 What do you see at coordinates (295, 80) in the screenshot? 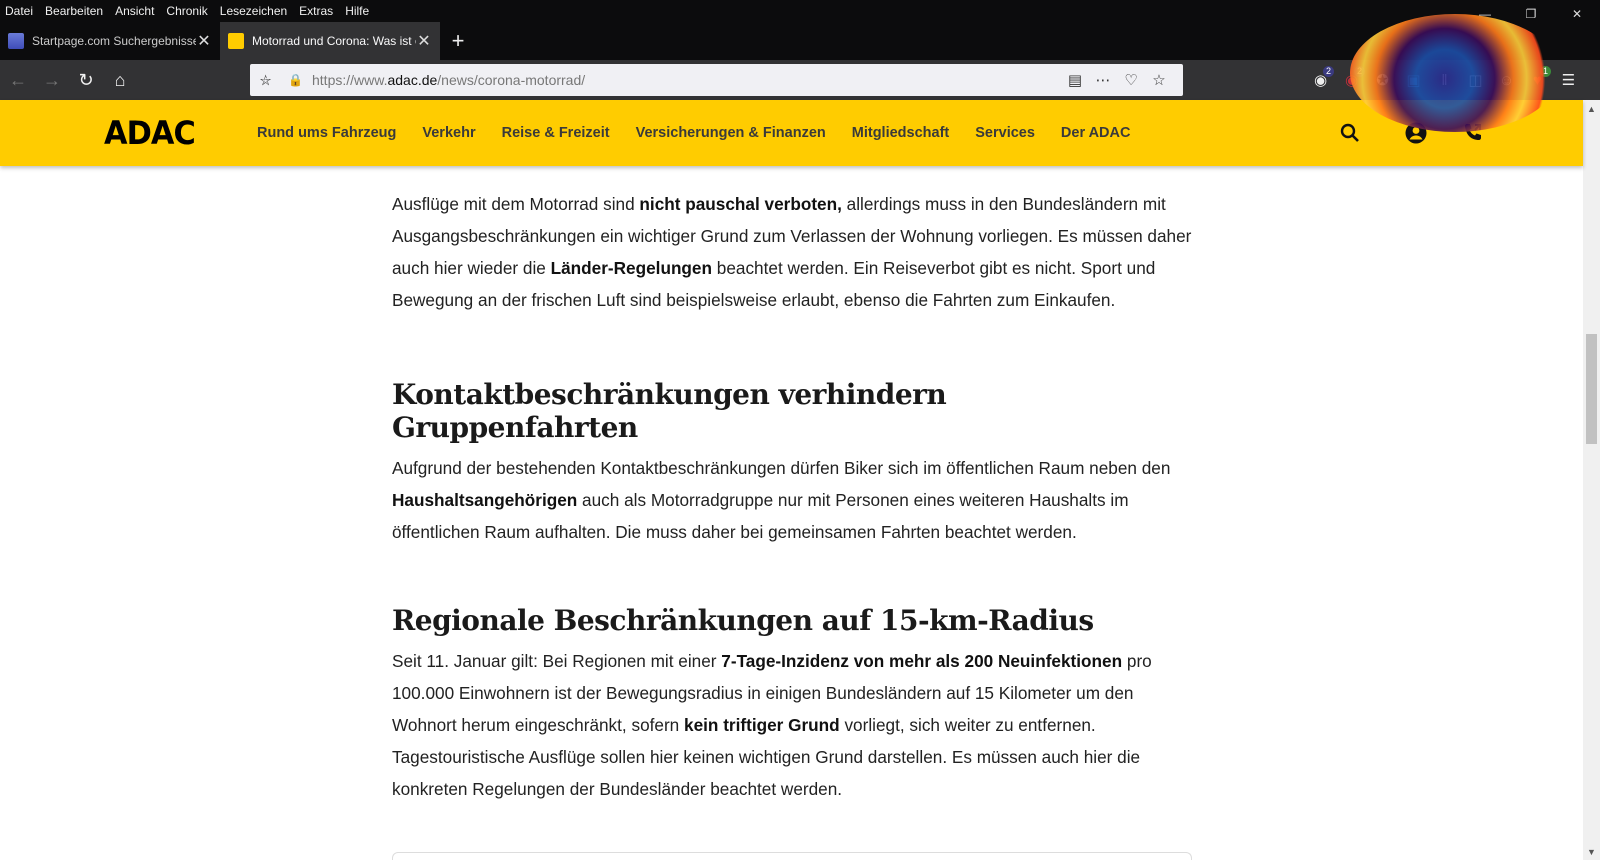
I see `lock-icon: 🔒` at bounding box center [295, 80].